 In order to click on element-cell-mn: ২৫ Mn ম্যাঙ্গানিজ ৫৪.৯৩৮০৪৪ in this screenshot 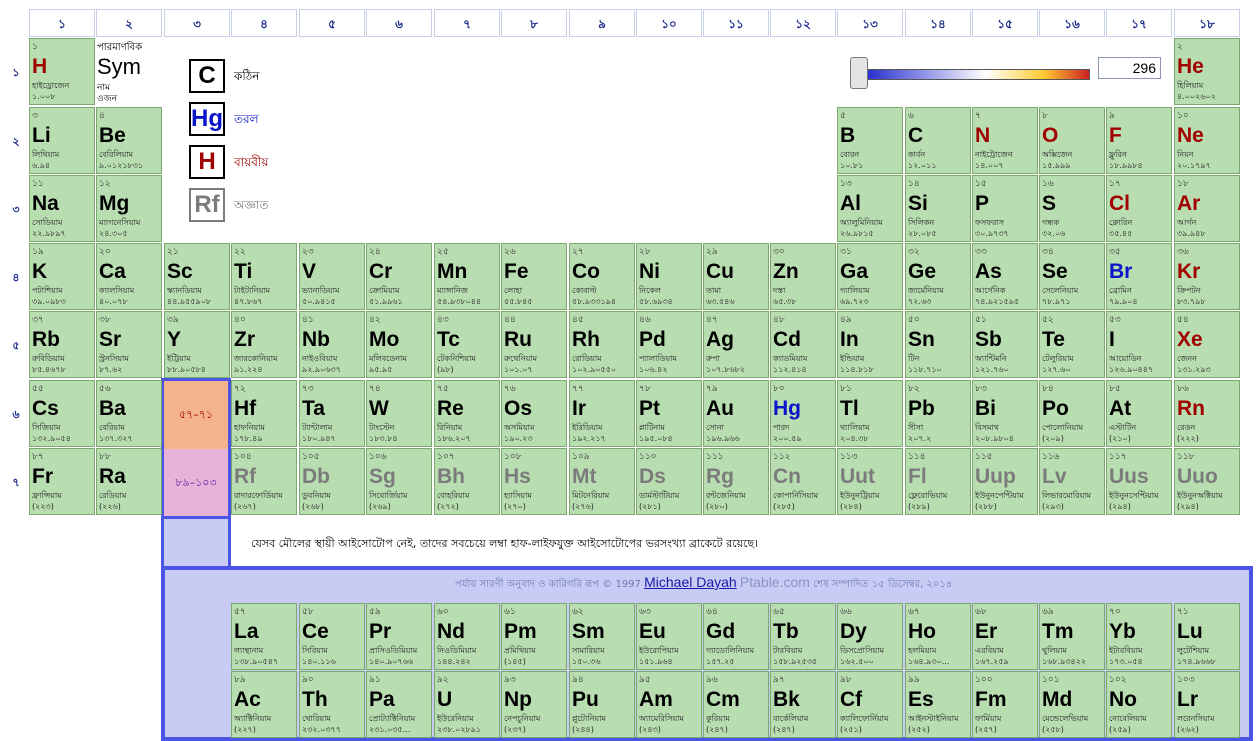, I will do `click(467, 276)`.